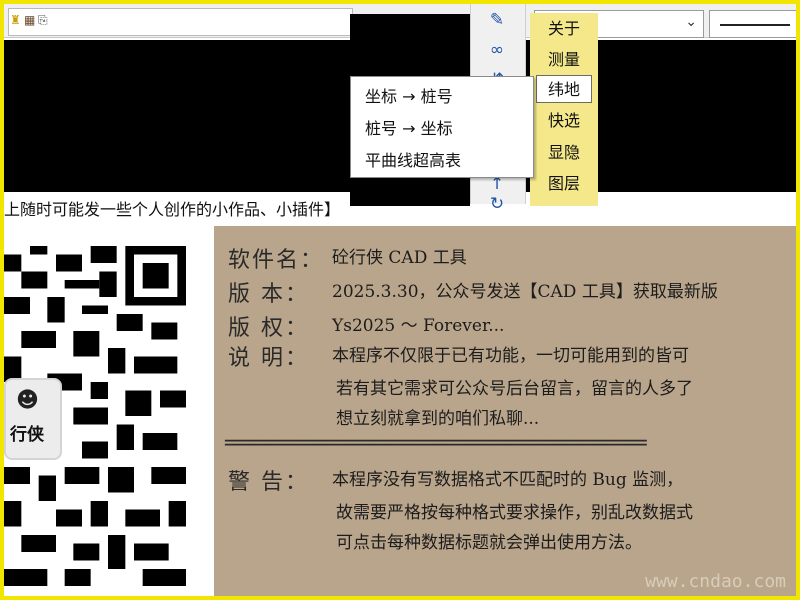 The image size is (800, 600). Describe the element at coordinates (27, 400) in the screenshot. I see `dinosaur-face-icon: ☻` at that location.